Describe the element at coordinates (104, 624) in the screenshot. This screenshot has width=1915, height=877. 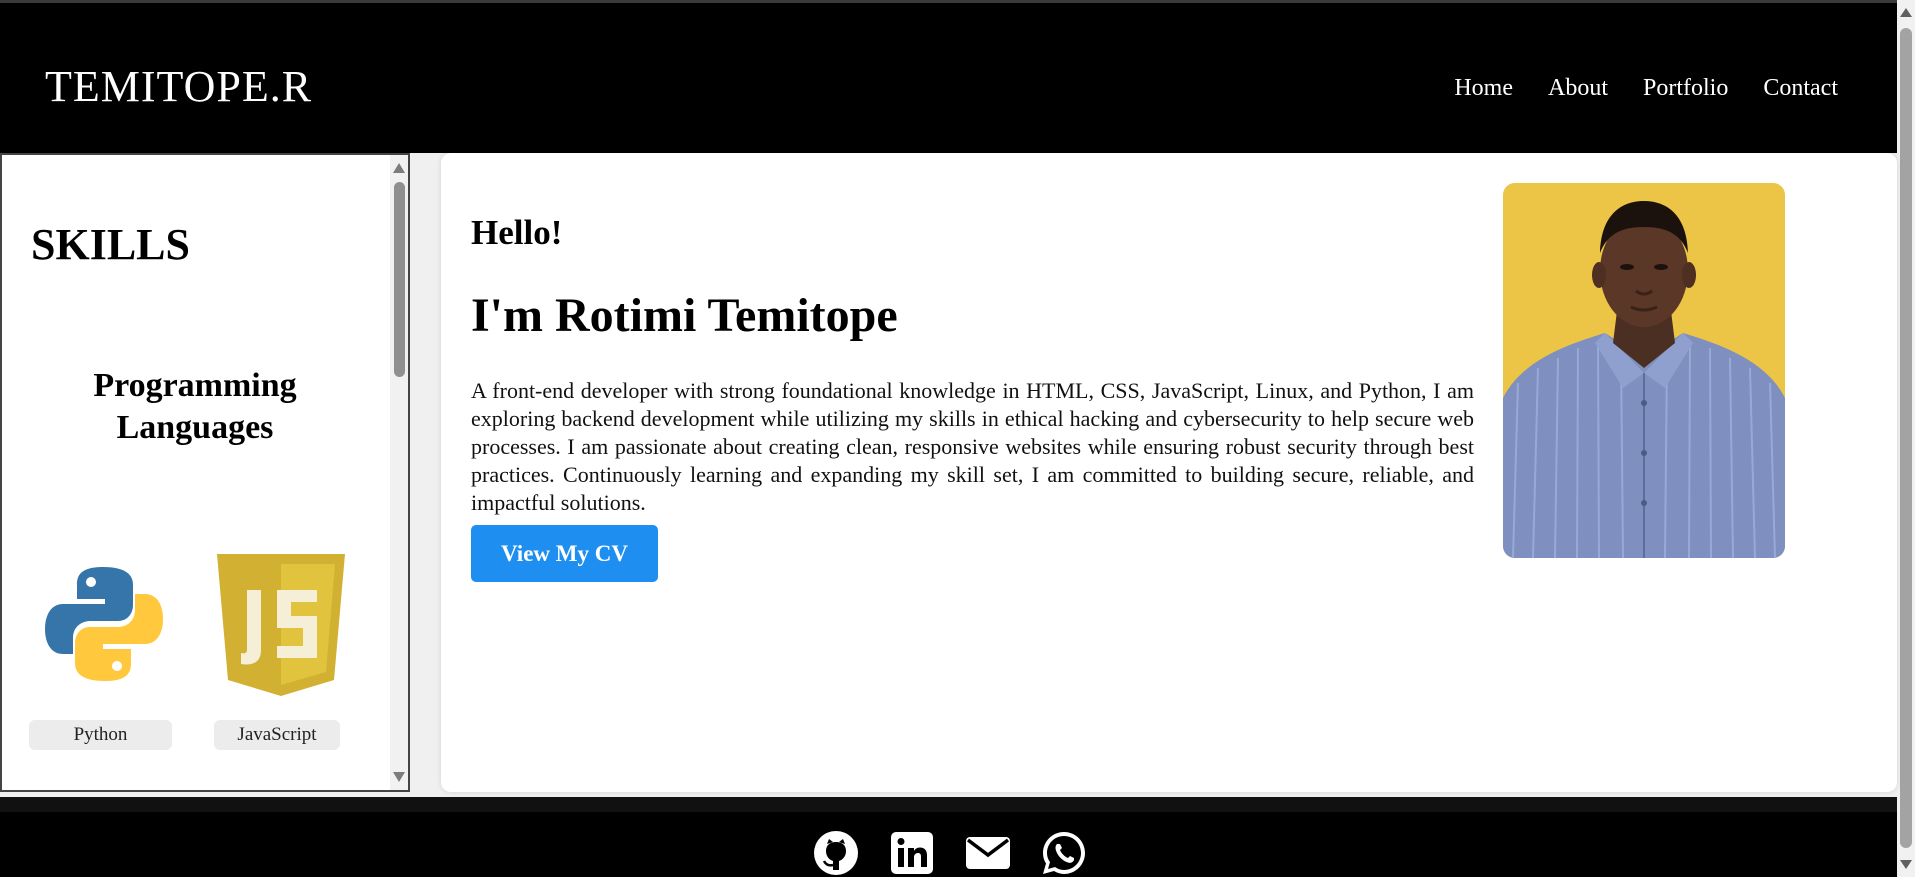
I see `python-icon` at that location.